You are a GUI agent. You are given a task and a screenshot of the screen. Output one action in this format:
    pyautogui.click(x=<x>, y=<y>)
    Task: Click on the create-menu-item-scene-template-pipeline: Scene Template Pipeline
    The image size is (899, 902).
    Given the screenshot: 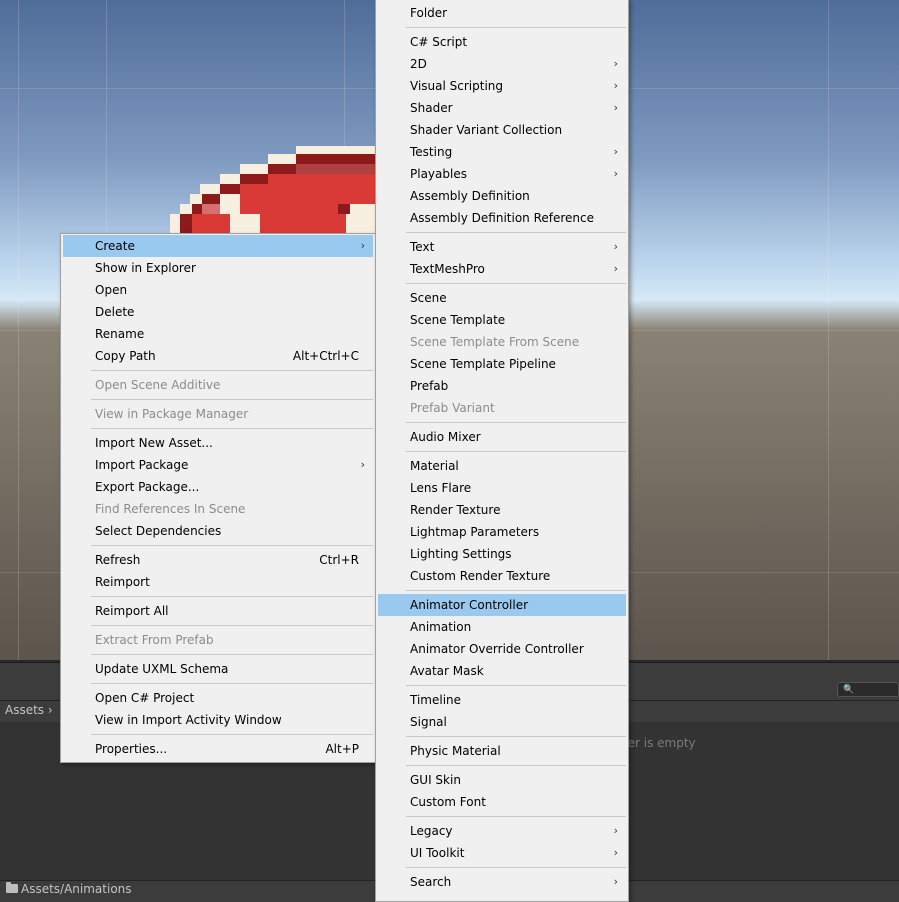 What is the action you would take?
    pyautogui.click(x=502, y=364)
    